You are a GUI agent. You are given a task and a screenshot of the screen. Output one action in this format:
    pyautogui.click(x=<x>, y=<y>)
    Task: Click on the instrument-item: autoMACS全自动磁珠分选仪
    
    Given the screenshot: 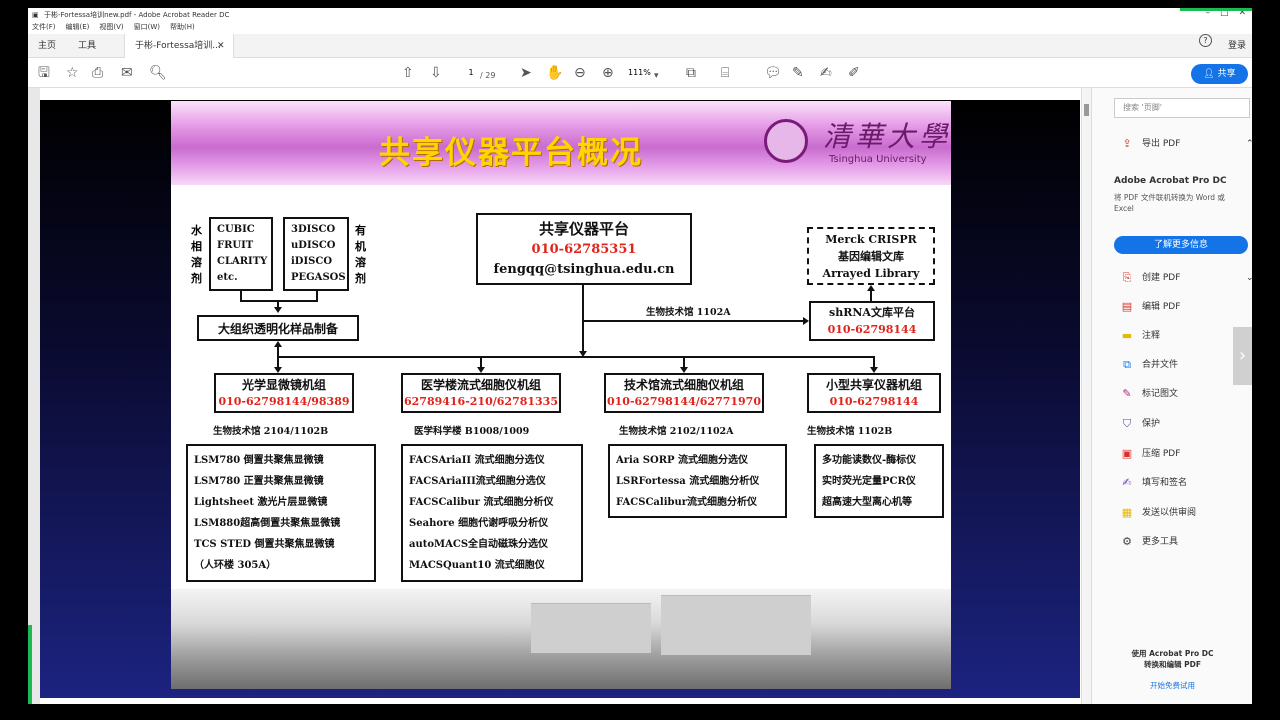 What is the action you would take?
    pyautogui.click(x=479, y=544)
    